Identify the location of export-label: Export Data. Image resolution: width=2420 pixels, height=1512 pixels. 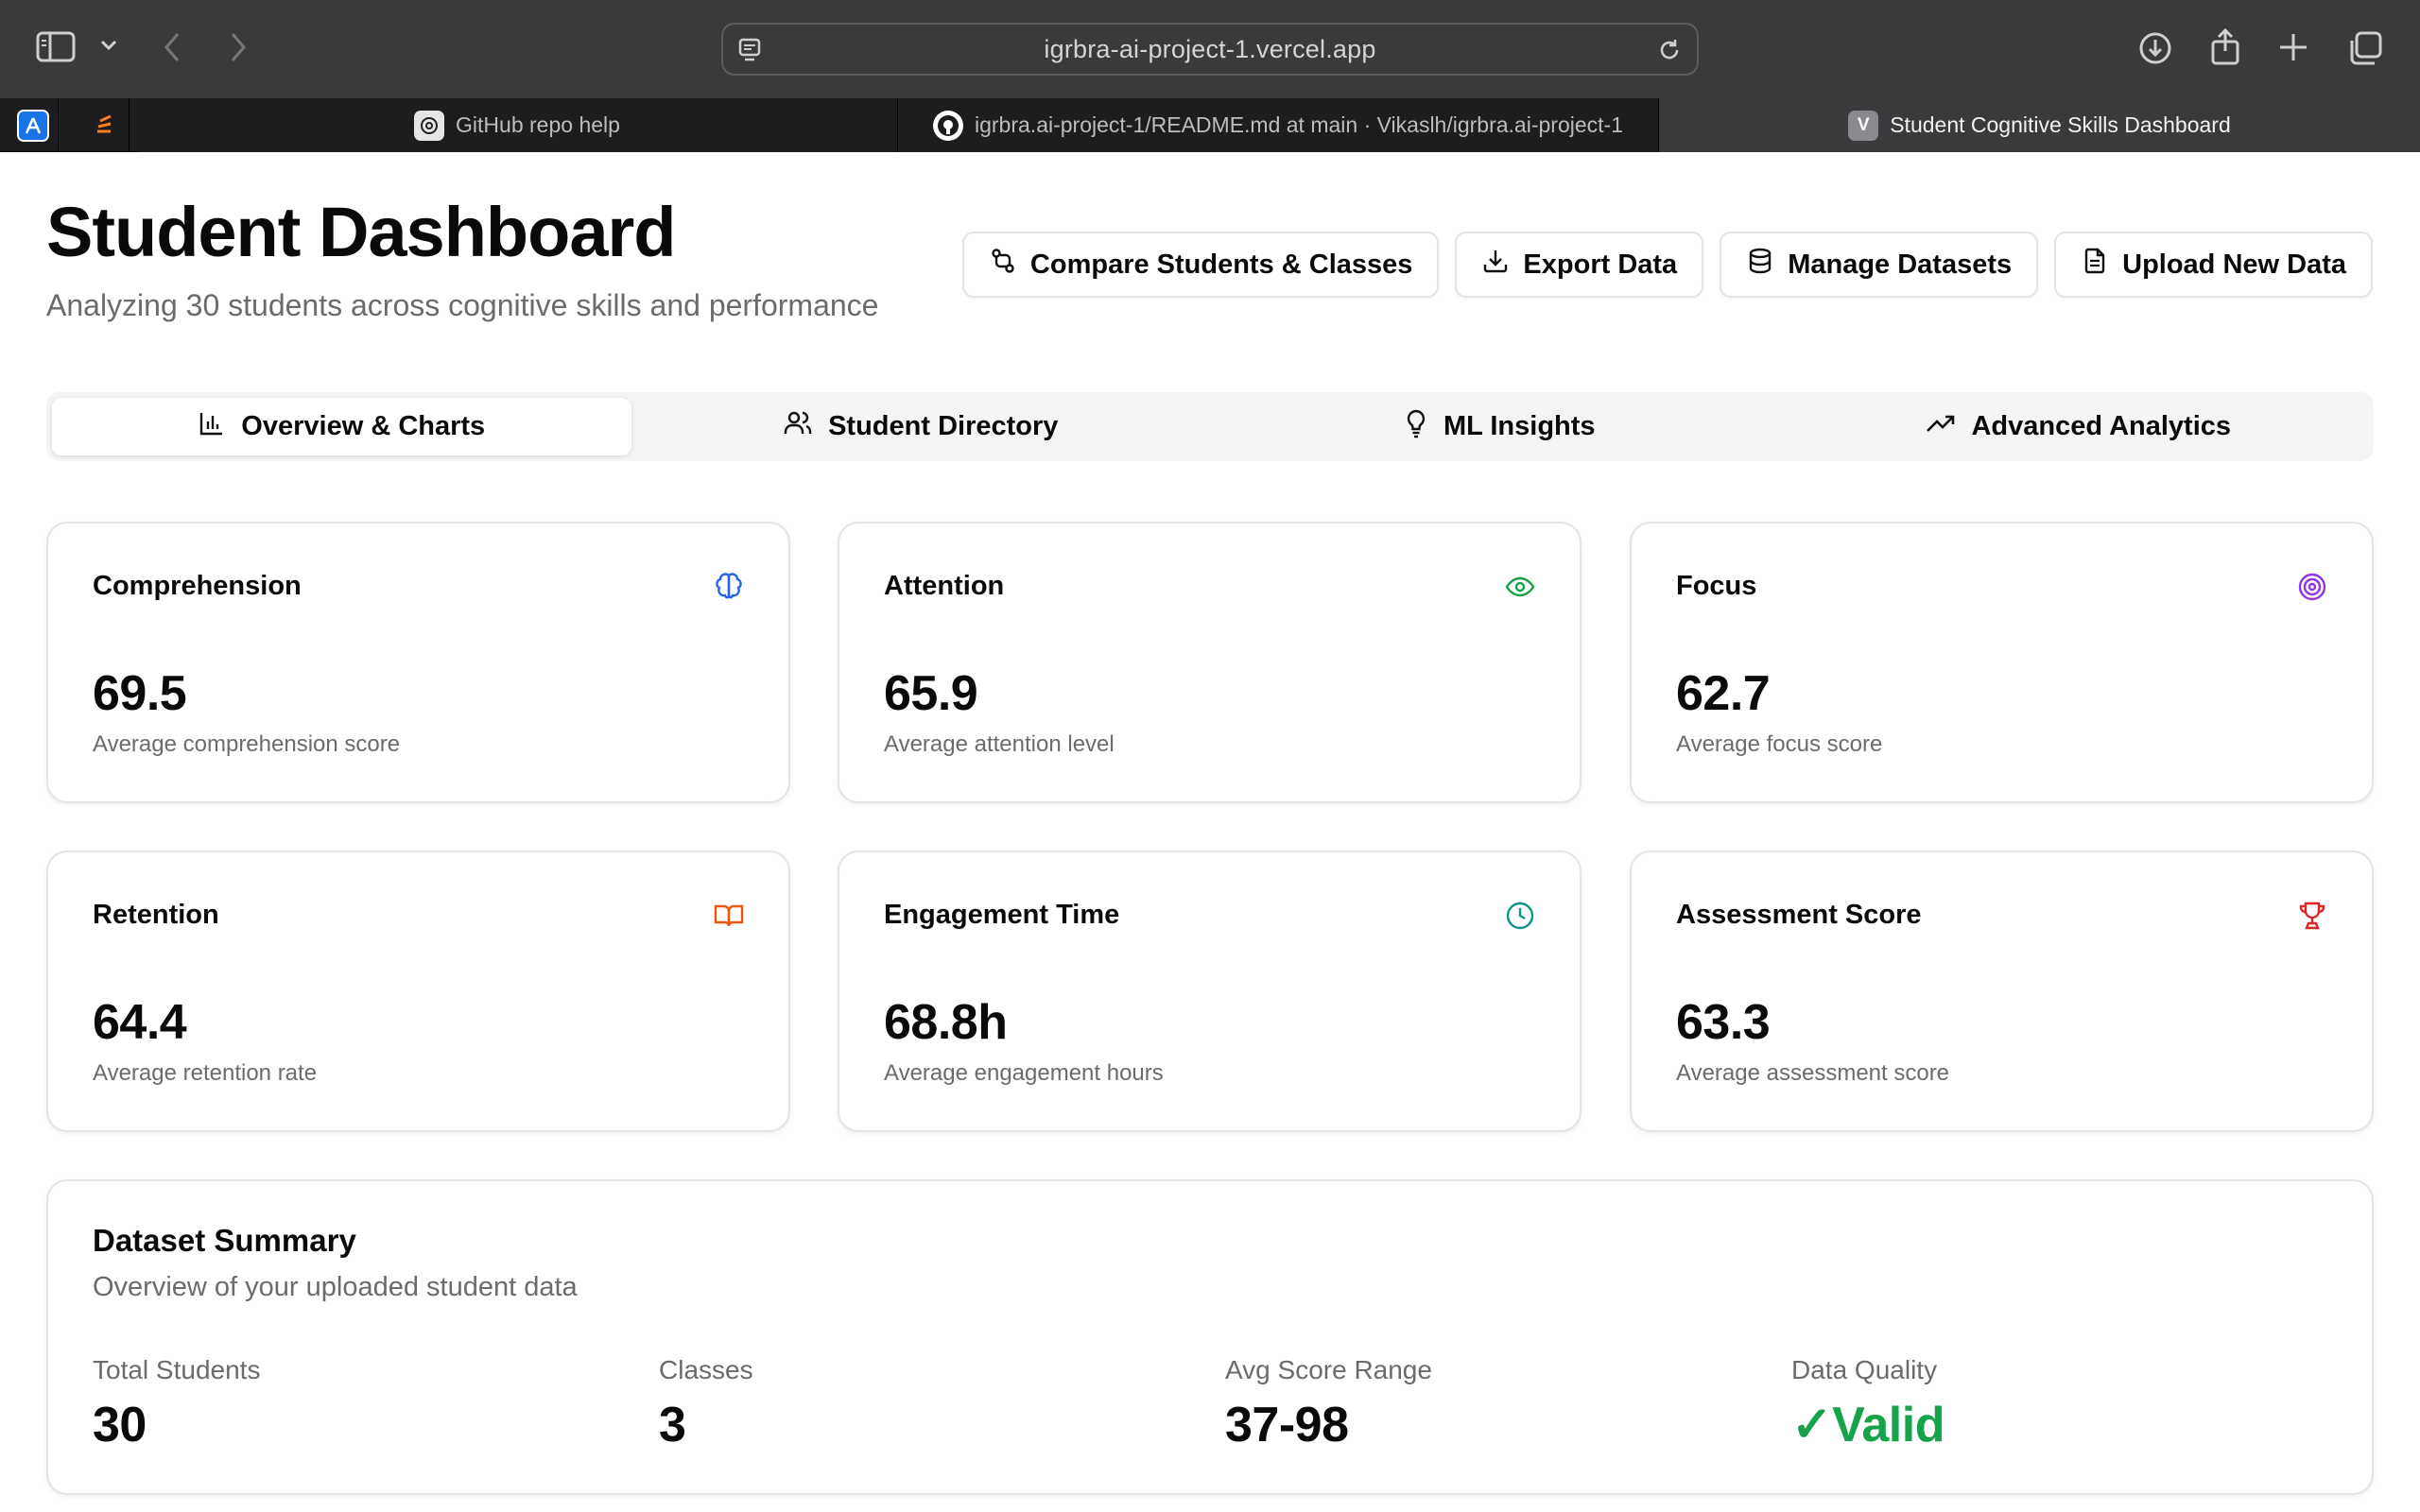
(1601, 264).